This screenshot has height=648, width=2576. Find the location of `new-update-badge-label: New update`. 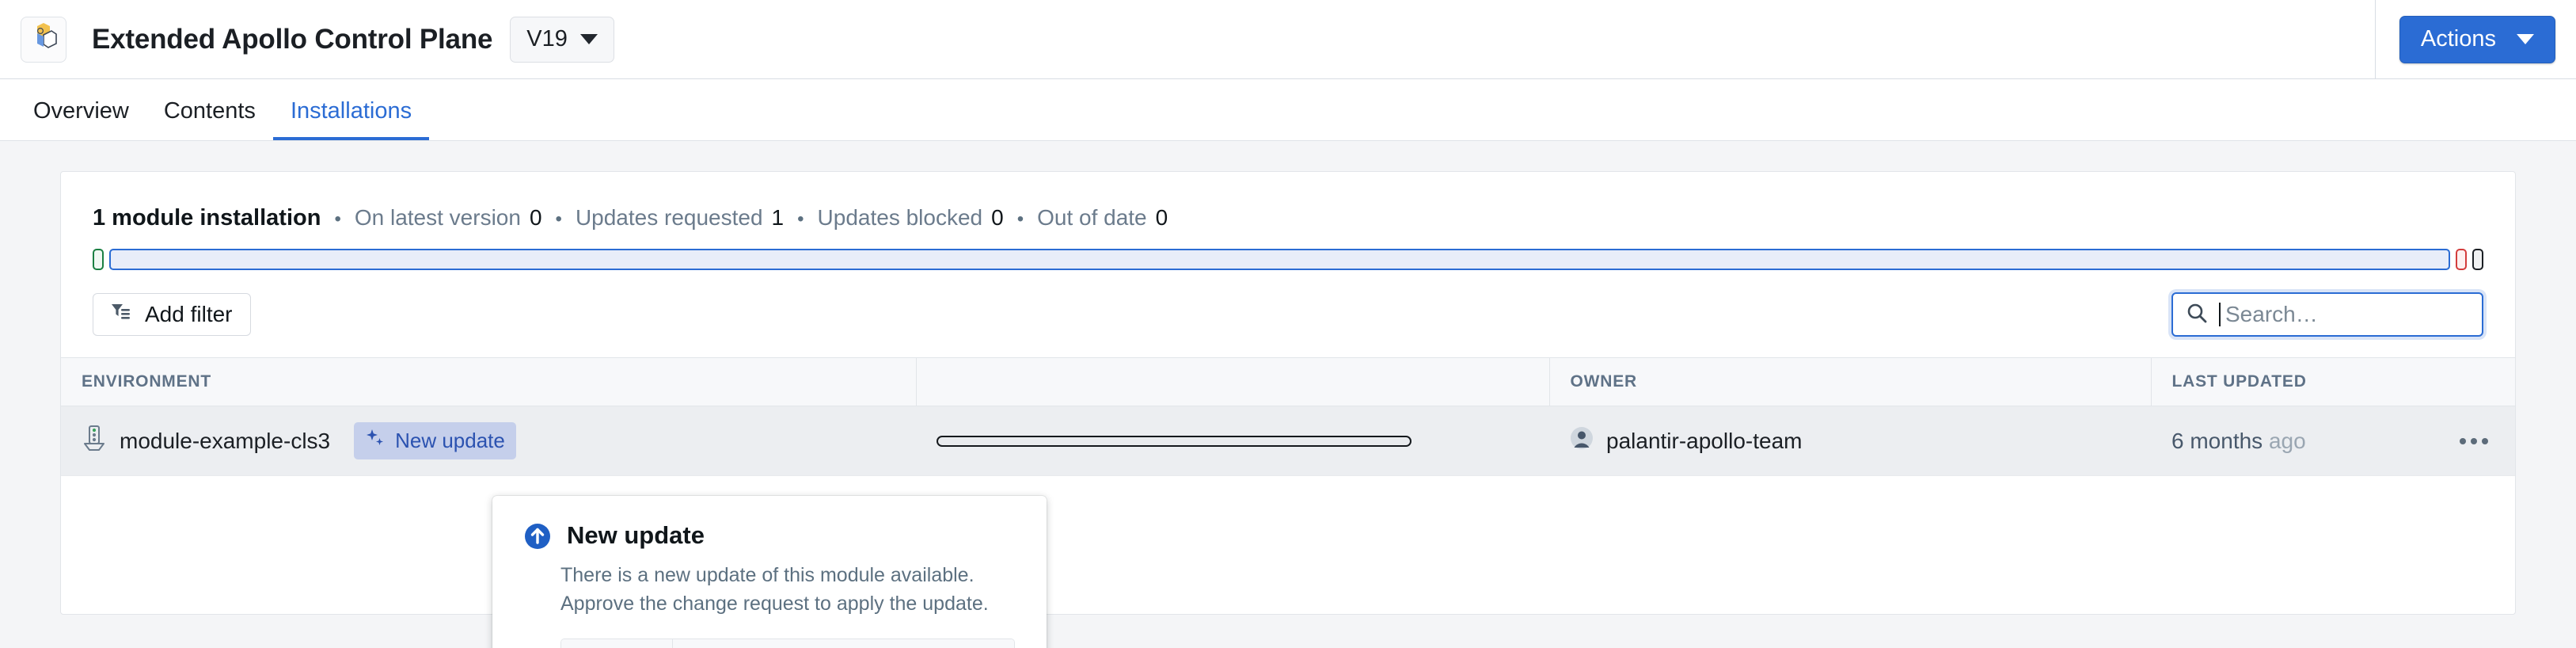

new-update-badge-label: New update is located at coordinates (450, 441).